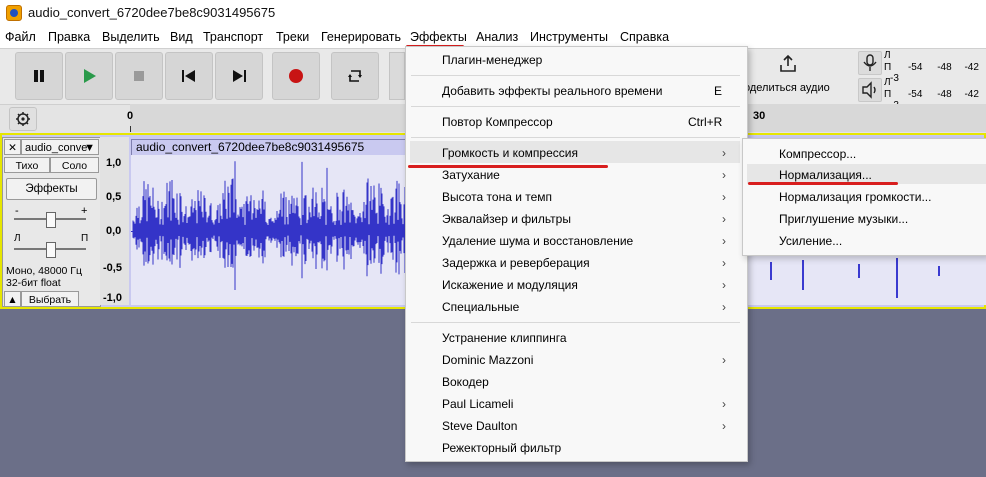 The image size is (986, 477). I want to click on menu-transport: Транспорт, so click(233, 37).